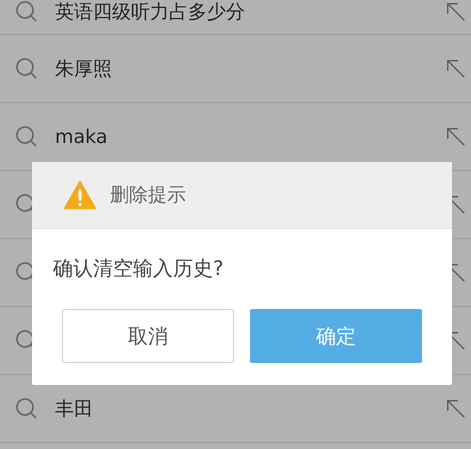  What do you see at coordinates (250, 69) in the screenshot?
I see `history-query: 朱厚照` at bounding box center [250, 69].